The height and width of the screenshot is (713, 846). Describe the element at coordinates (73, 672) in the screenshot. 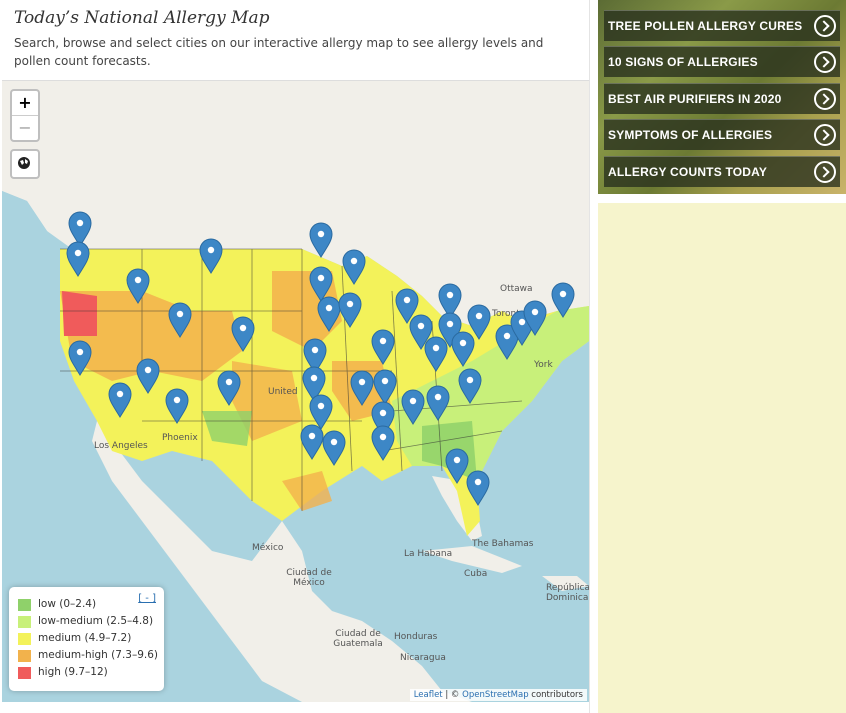

I see `legend-label-high: high (9.7–12)` at that location.